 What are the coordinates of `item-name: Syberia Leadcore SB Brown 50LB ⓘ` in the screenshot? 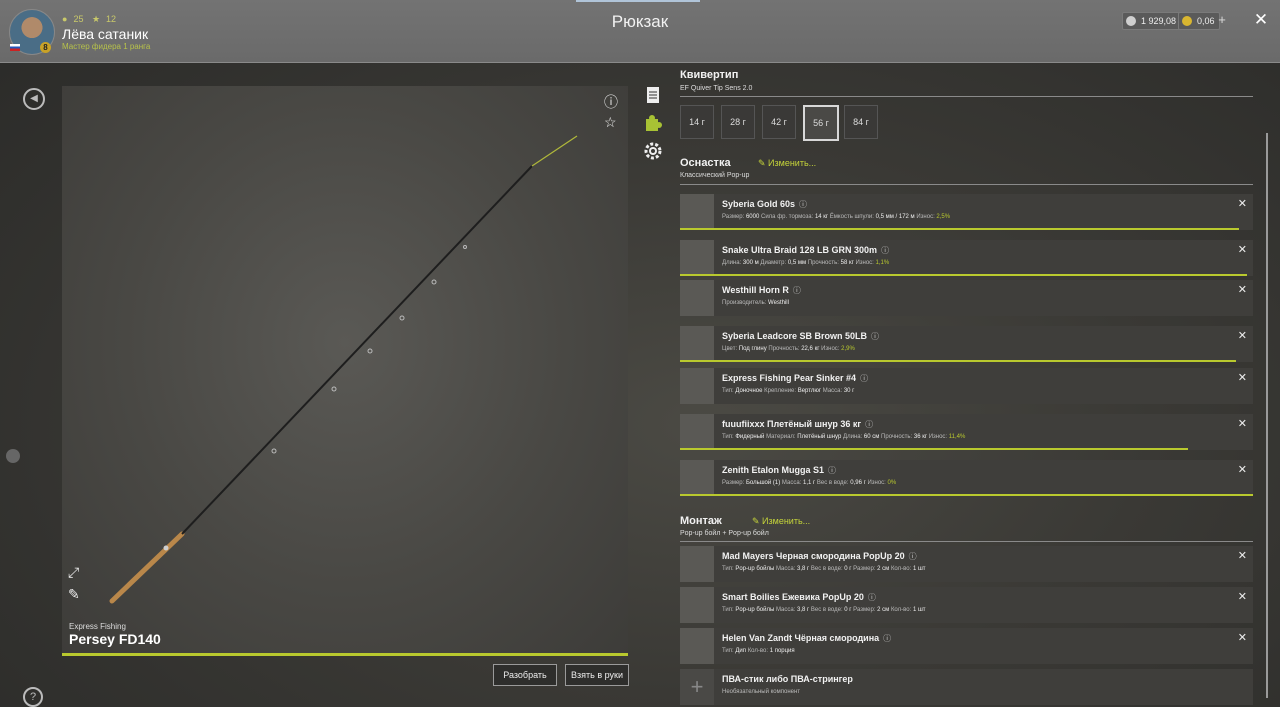 It's located at (801, 336).